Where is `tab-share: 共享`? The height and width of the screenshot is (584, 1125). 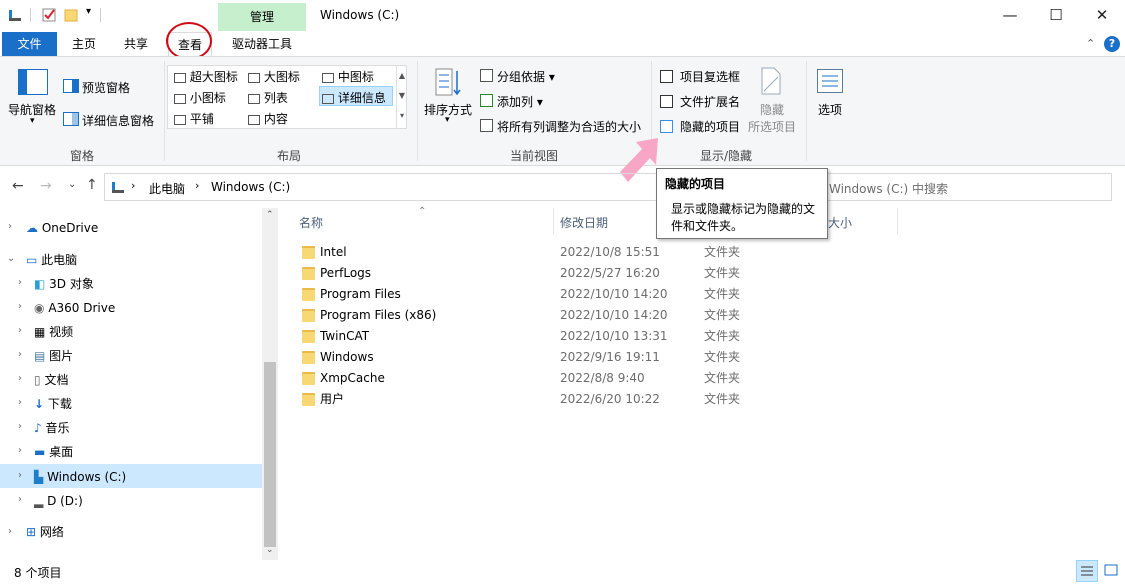
tab-share: 共享 is located at coordinates (136, 44).